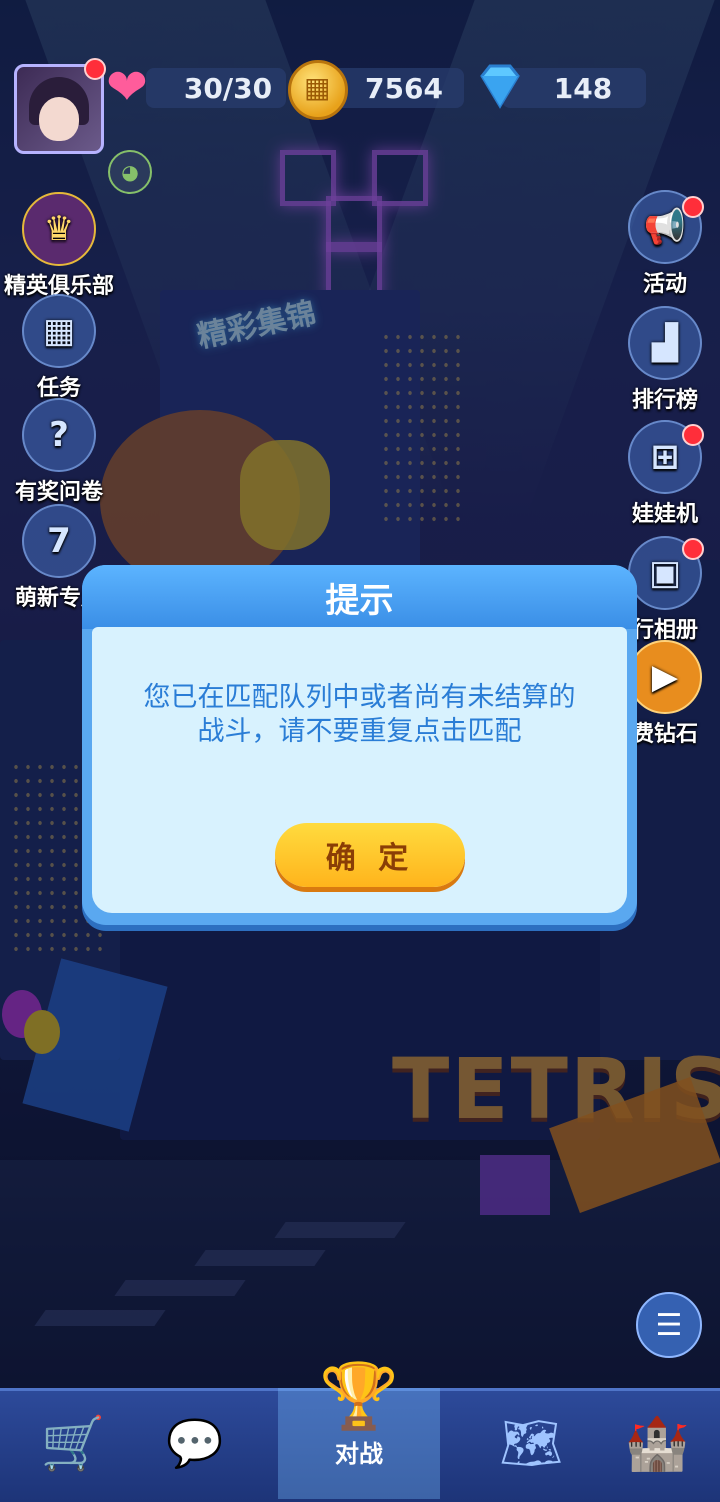 This screenshot has height=1502, width=720. I want to click on side-item-label: 活动, so click(664, 284).